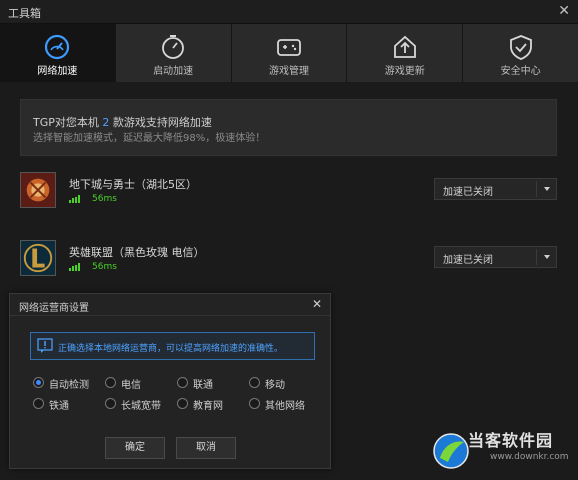 The image size is (578, 480). I want to click on game-row-dnf: 地下城与勇士（湖北5区） 56ms 加速已关闭, so click(288, 191).